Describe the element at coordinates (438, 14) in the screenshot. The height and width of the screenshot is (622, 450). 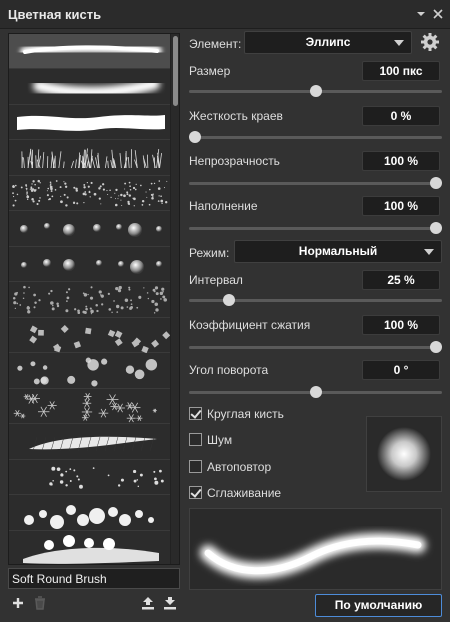
I see `close-icon` at that location.